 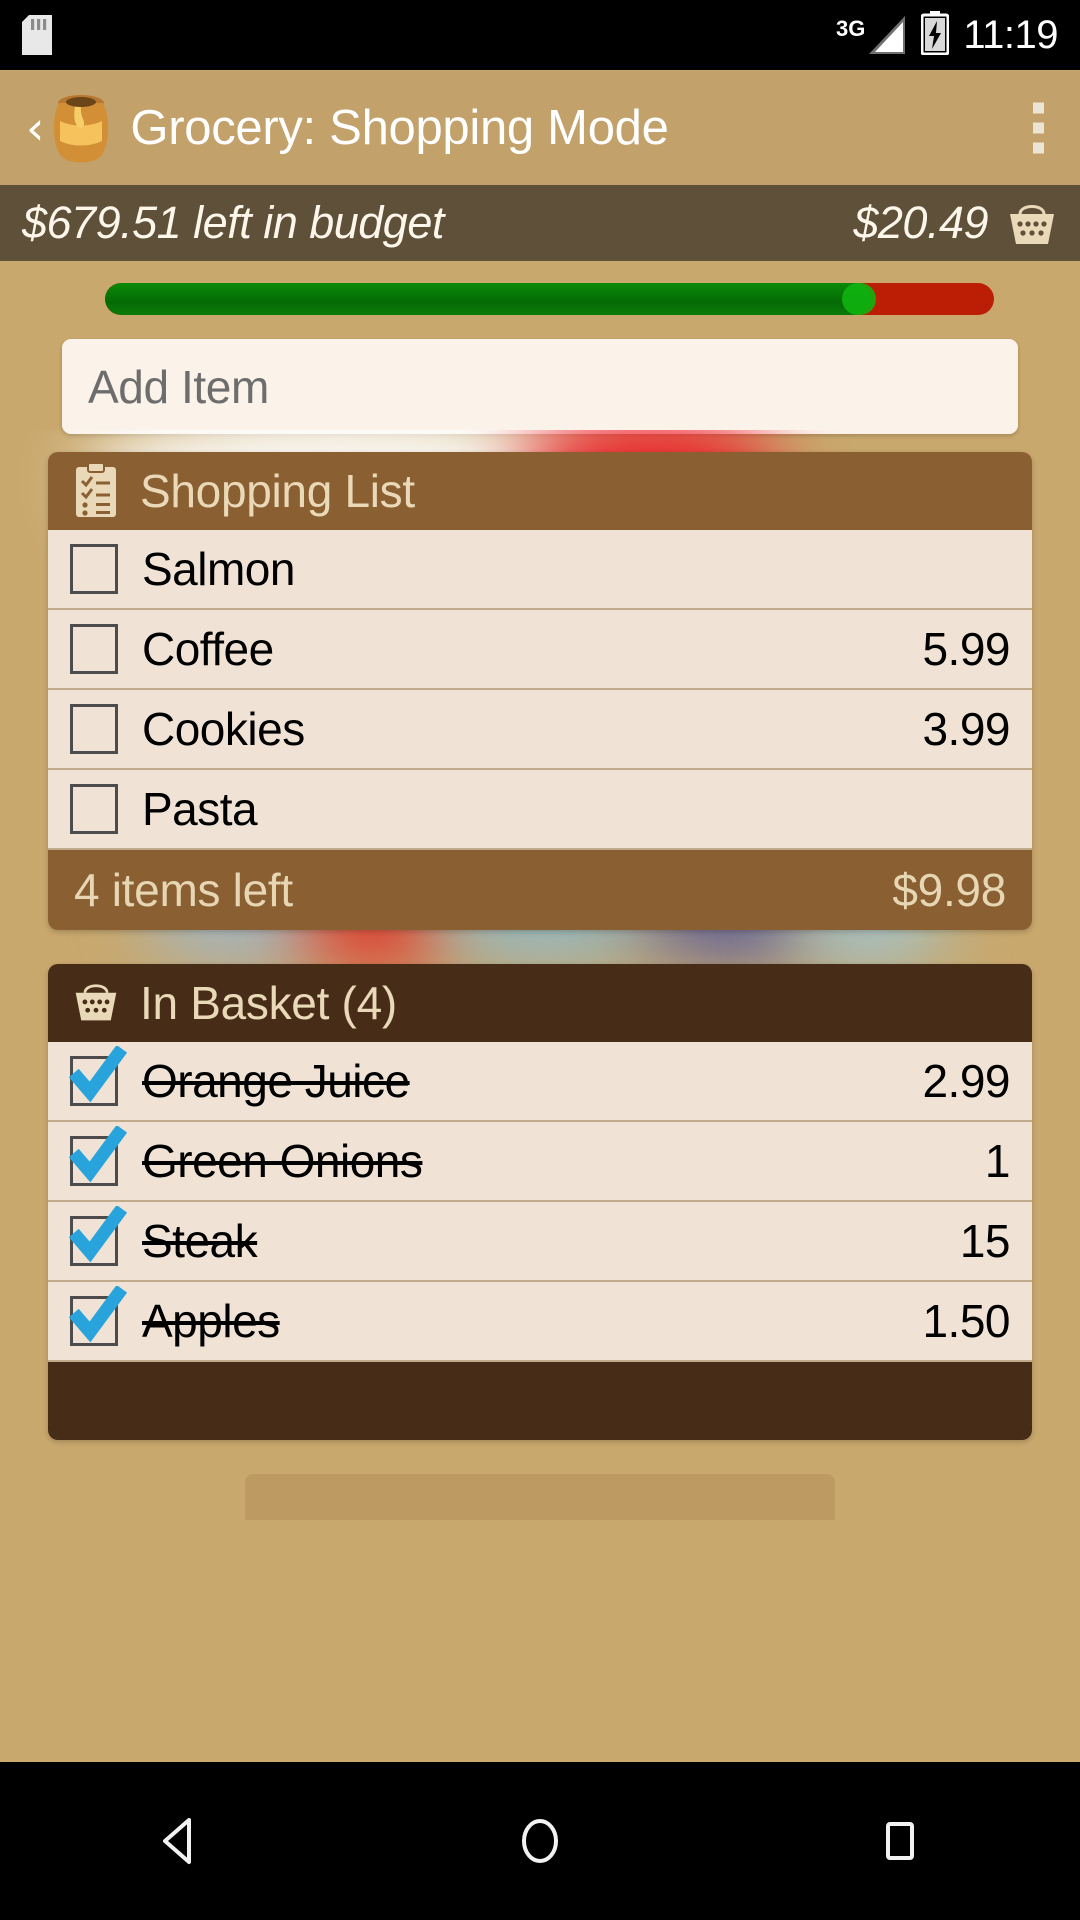 What do you see at coordinates (1038, 127) in the screenshot?
I see `overflow-menu-icon` at bounding box center [1038, 127].